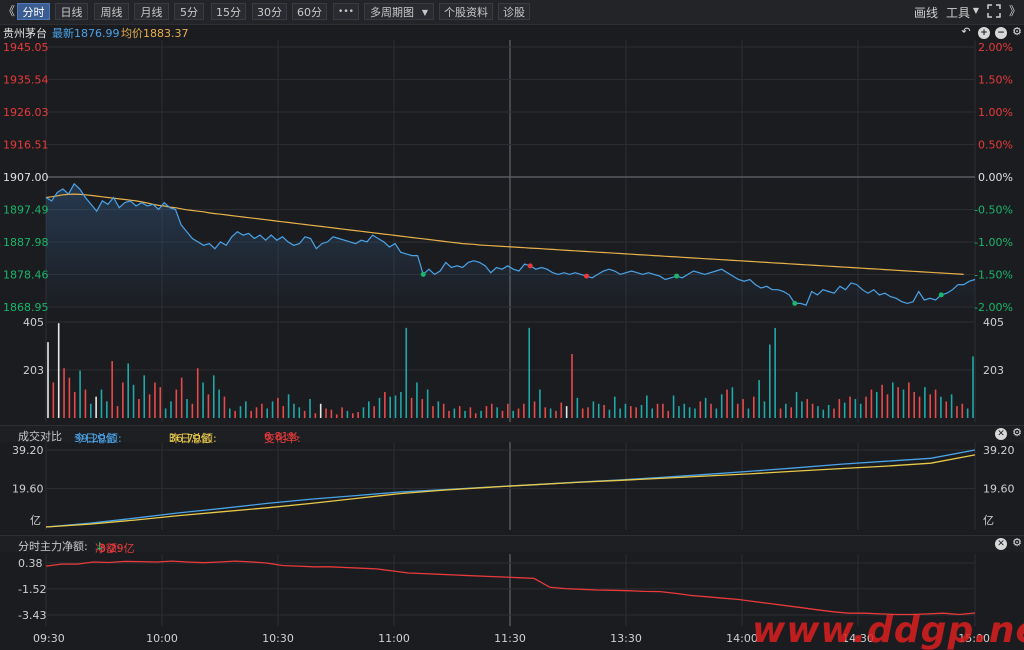  I want to click on tab-monthly: 月线, so click(151, 11).